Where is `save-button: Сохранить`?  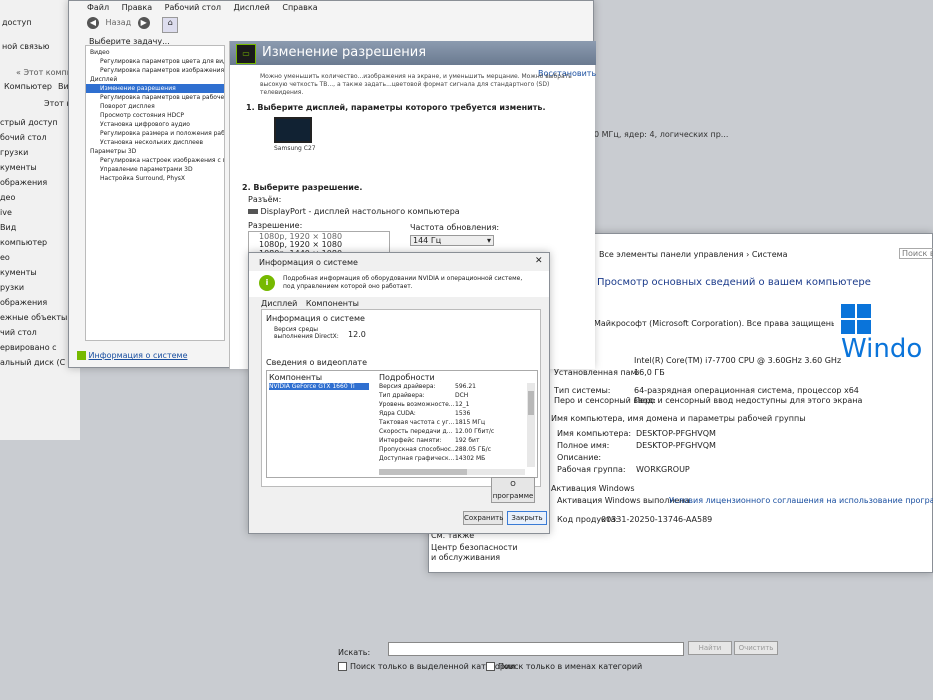
save-button: Сохранить is located at coordinates (483, 518).